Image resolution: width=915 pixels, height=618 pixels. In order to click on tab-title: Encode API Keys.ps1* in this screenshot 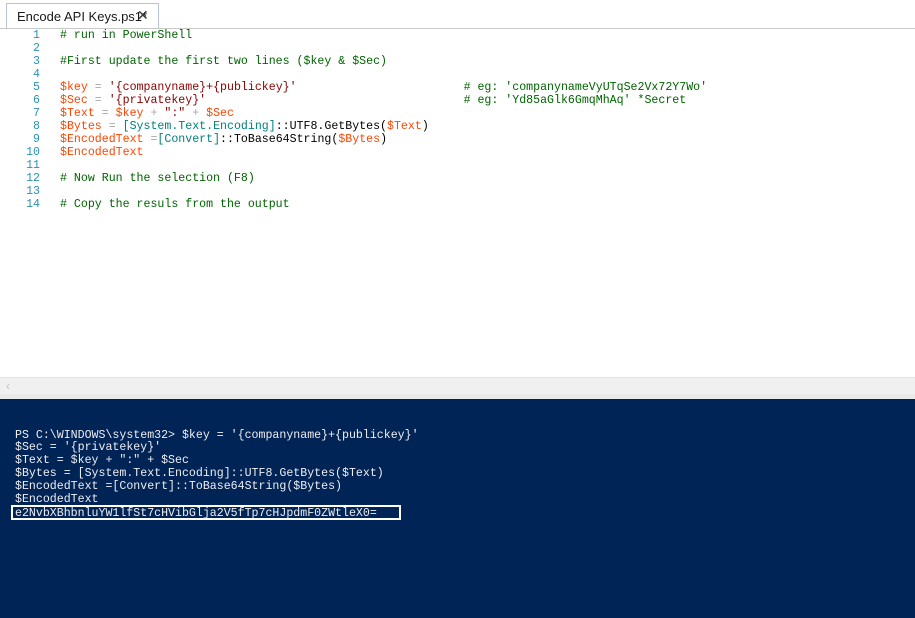, I will do `click(82, 16)`.